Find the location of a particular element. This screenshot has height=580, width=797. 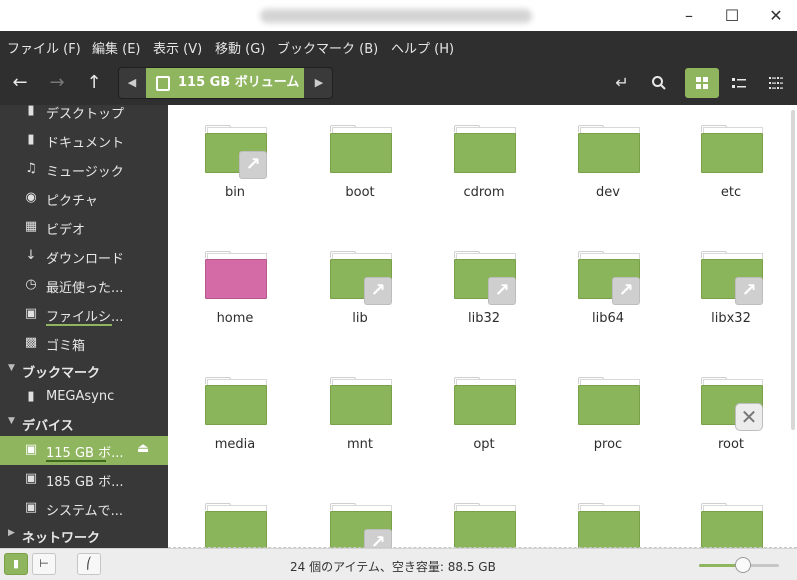

close-button: ✕ is located at coordinates (776, 16).